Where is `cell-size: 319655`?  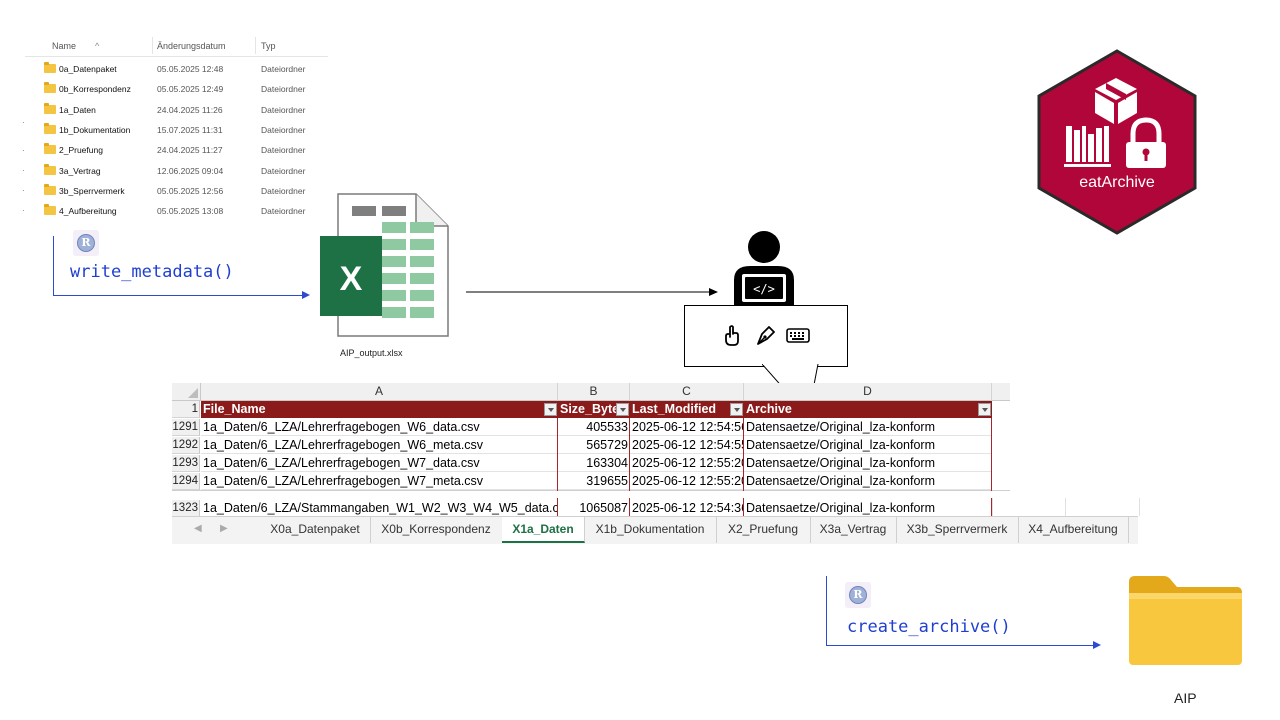
cell-size: 319655 is located at coordinates (594, 481).